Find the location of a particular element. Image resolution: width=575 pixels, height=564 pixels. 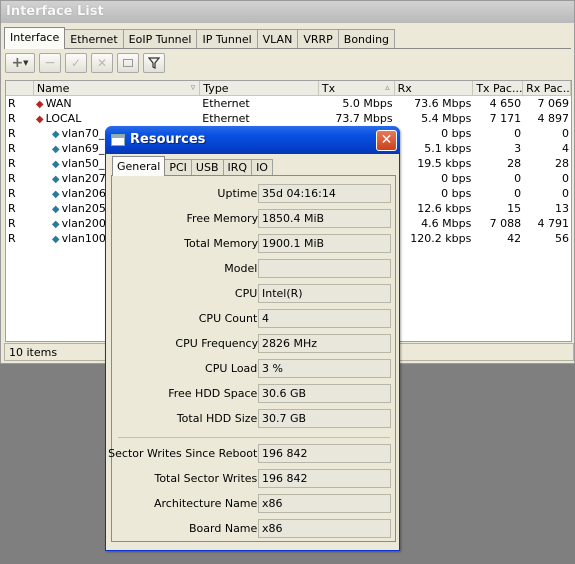

field-value: 1900.1 MiB is located at coordinates (324, 243).